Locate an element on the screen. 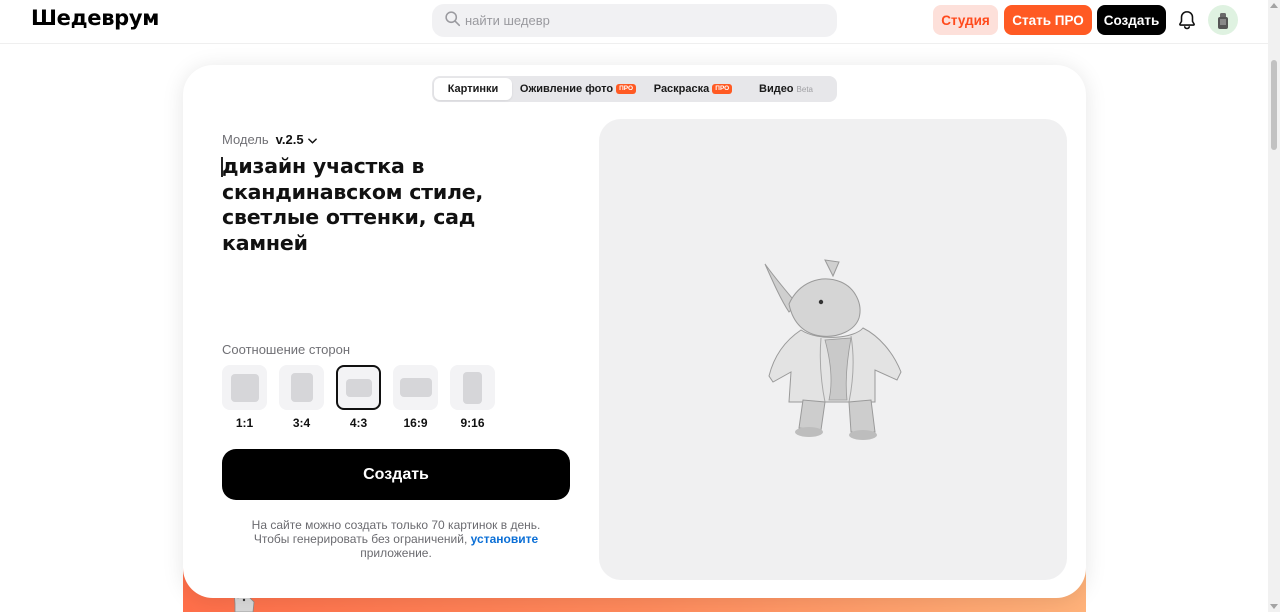  tab-label: Видео is located at coordinates (776, 89).